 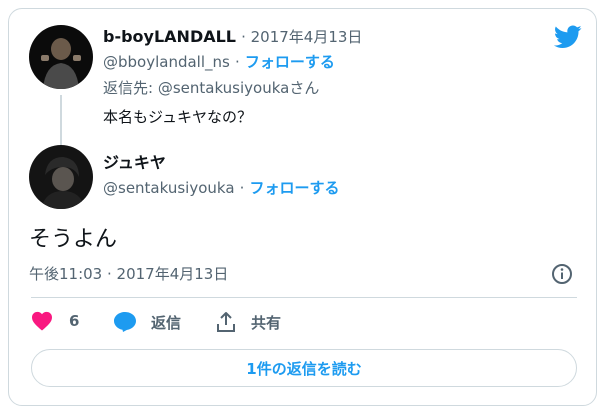 I want to click on info-icon, so click(x=562, y=274).